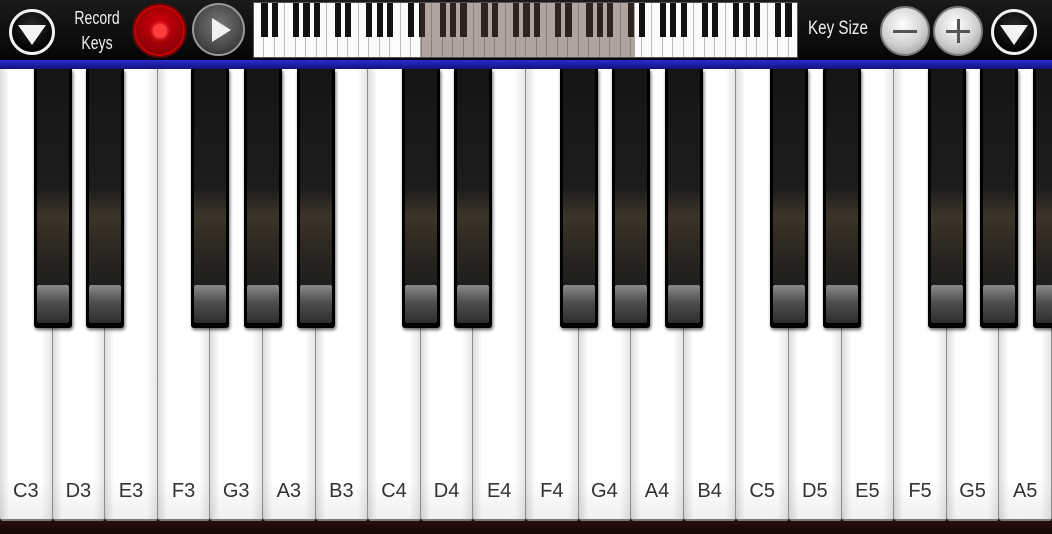  Describe the element at coordinates (221, 29) in the screenshot. I see `play-icon` at that location.